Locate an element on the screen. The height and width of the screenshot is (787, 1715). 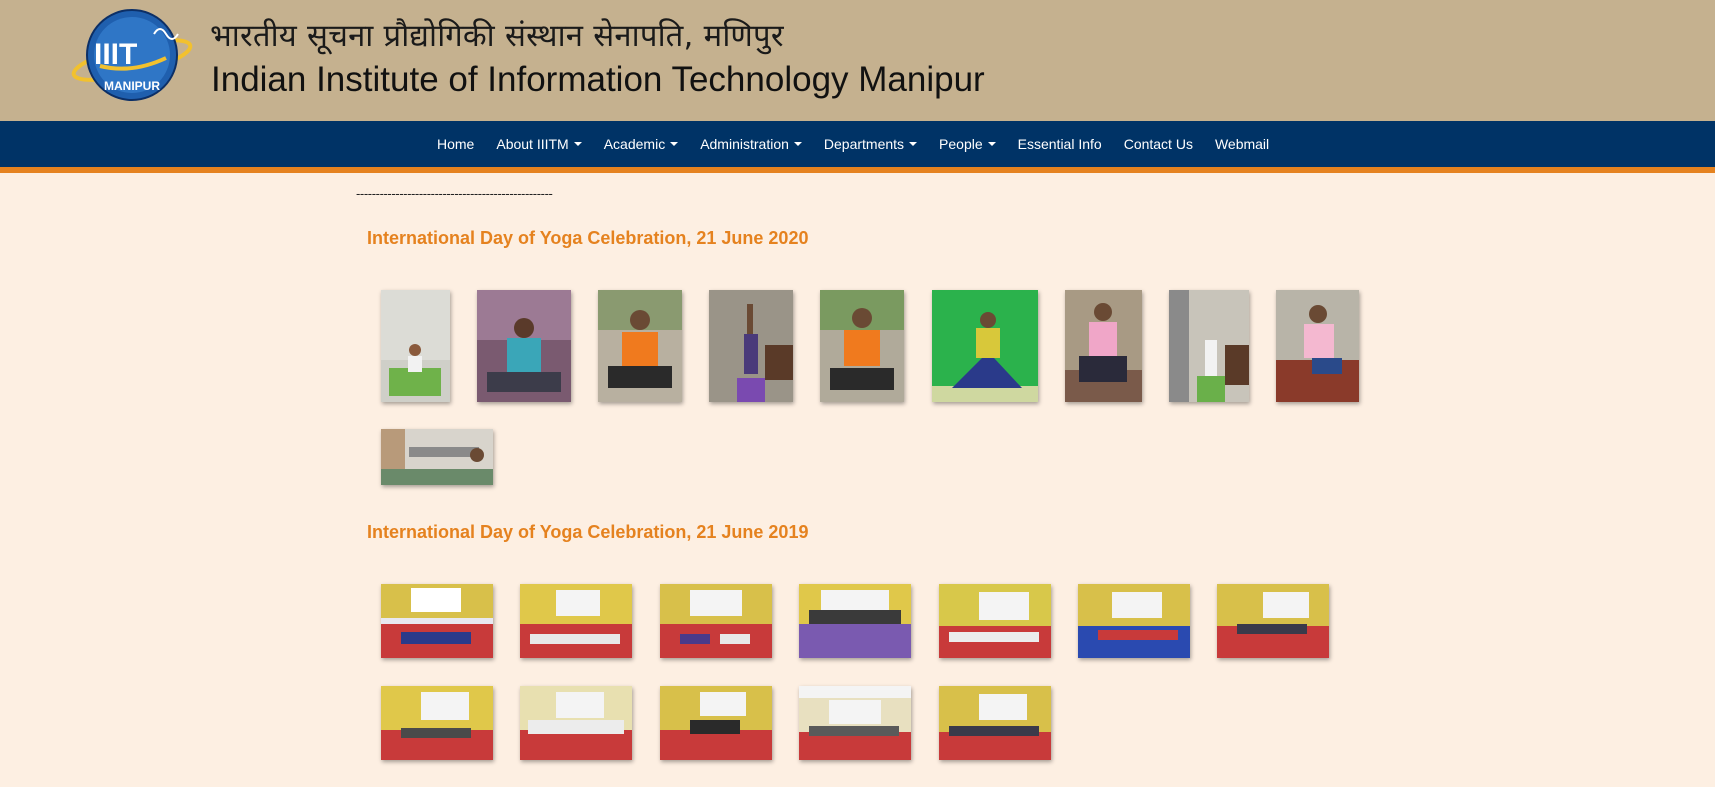
iiitm-logo: IIIT MANIPUR is located at coordinates (133, 55).